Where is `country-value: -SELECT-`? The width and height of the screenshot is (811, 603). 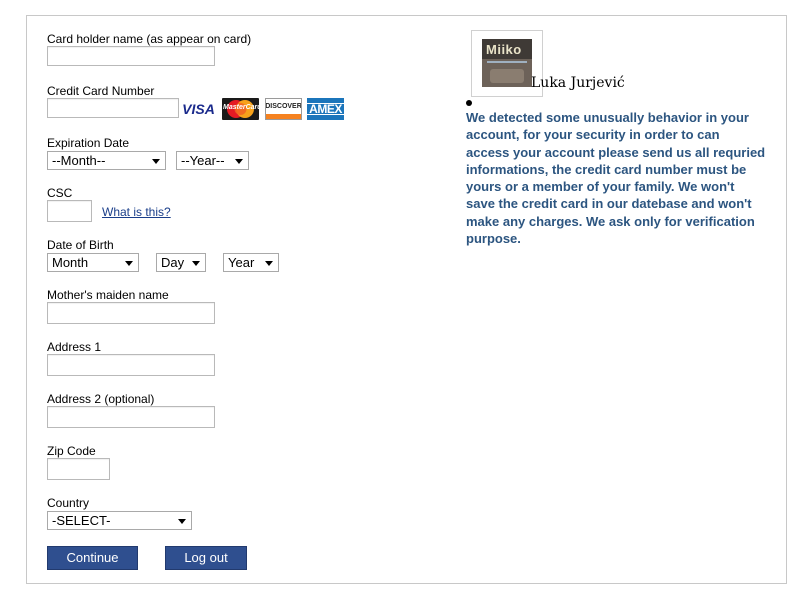
country-value: -SELECT- is located at coordinates (81, 520).